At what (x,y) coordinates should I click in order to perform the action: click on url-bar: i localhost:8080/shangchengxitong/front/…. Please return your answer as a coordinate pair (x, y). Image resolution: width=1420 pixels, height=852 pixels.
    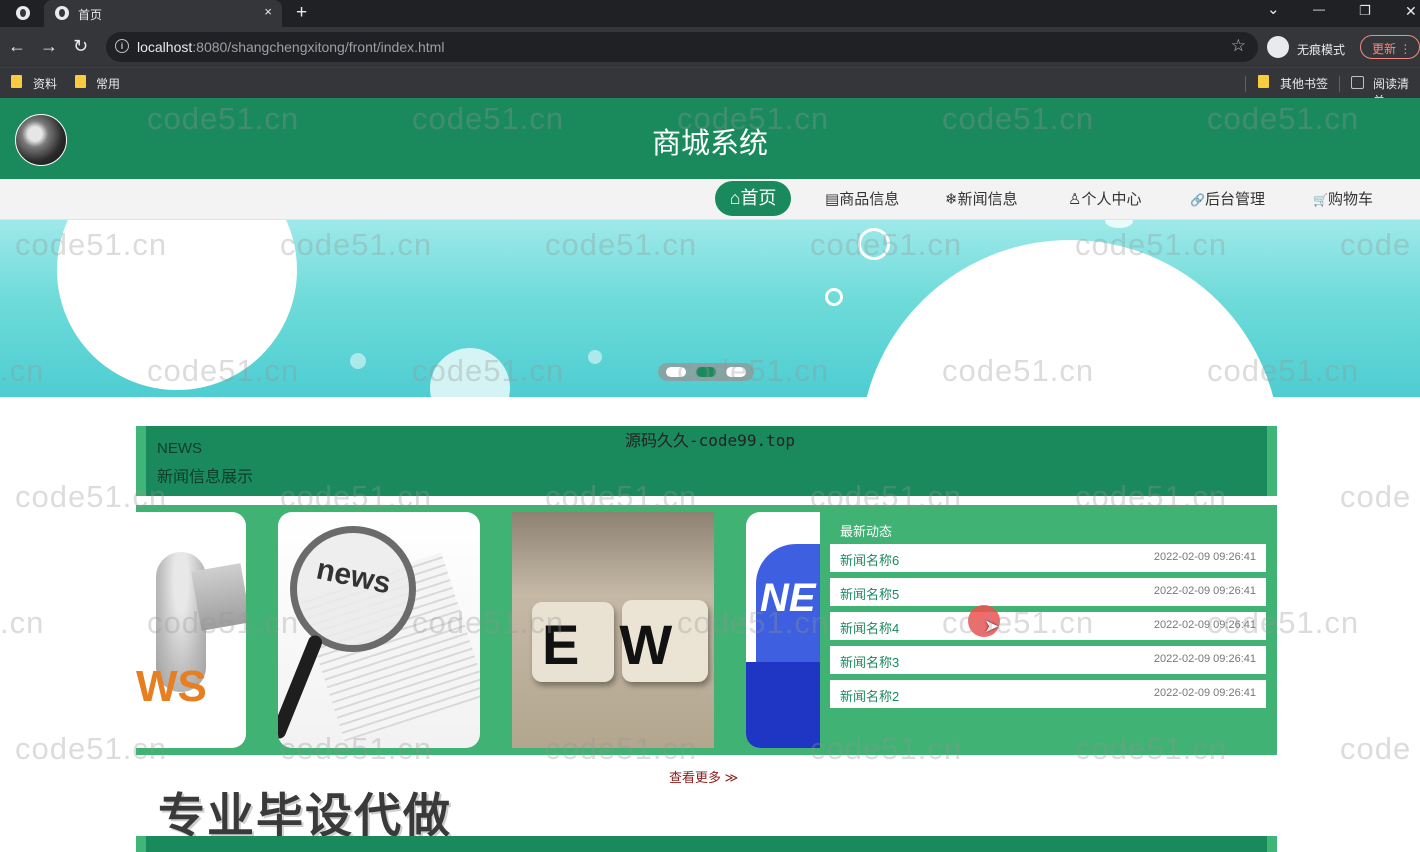
    Looking at the image, I should click on (682, 47).